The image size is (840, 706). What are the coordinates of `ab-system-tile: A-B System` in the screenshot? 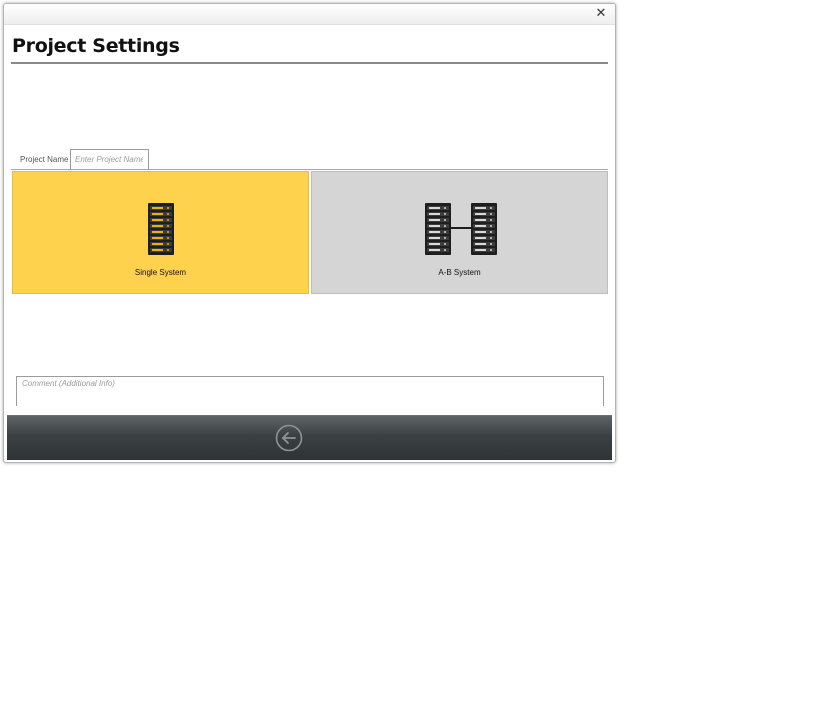 It's located at (459, 232).